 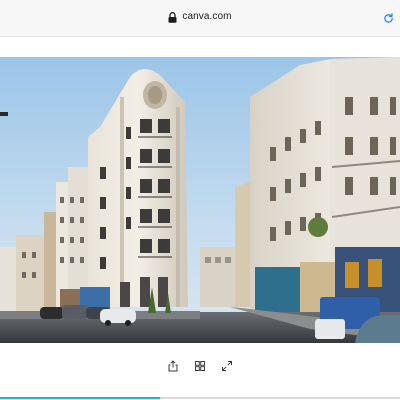 I want to click on grid-view-button, so click(x=200, y=366).